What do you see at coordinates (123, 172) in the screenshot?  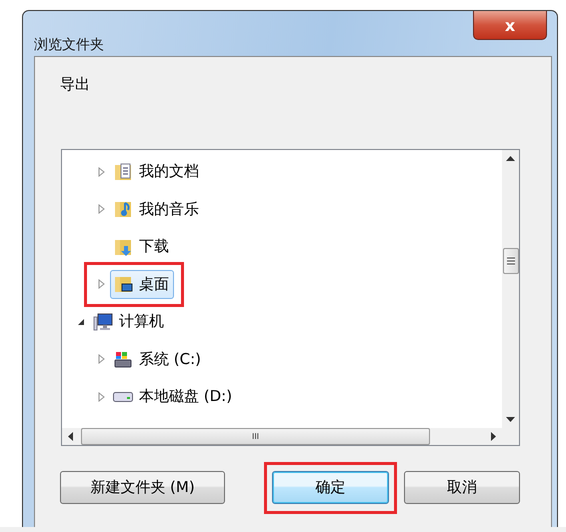 I see `document-folder-icon` at bounding box center [123, 172].